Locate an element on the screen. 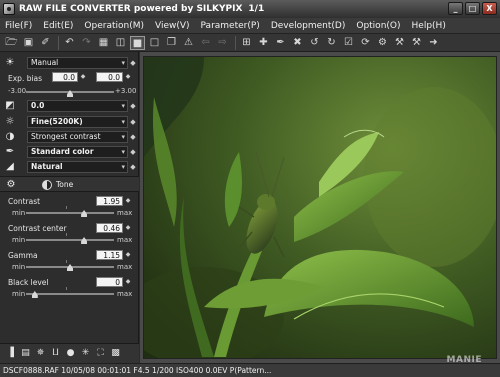 The width and height of the screenshot is (500, 377). slider-value-input: 1.95 is located at coordinates (109, 201).